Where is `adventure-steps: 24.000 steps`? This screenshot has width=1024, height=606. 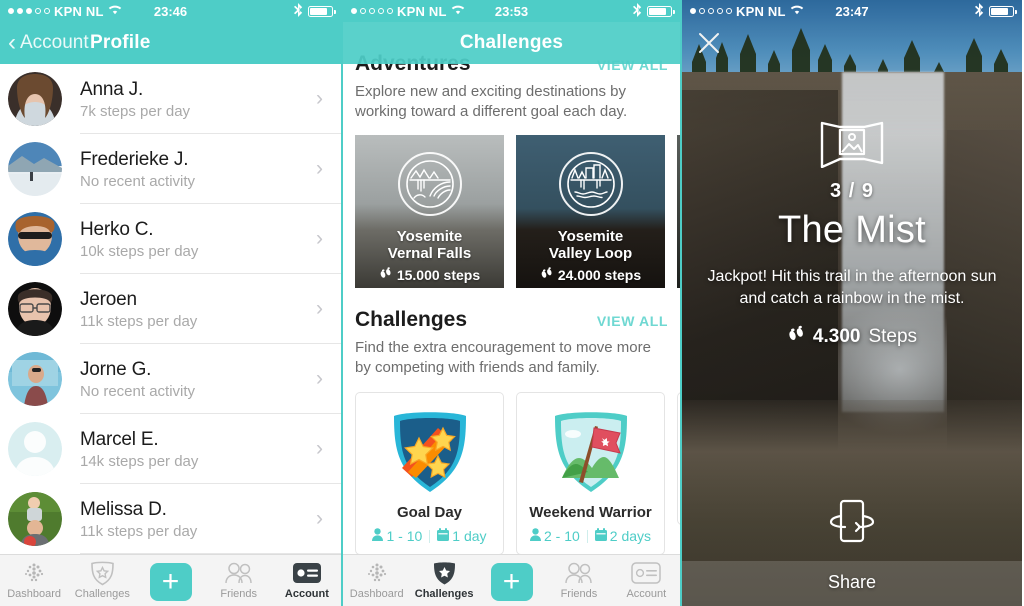
adventure-steps: 24.000 steps is located at coordinates (590, 275).